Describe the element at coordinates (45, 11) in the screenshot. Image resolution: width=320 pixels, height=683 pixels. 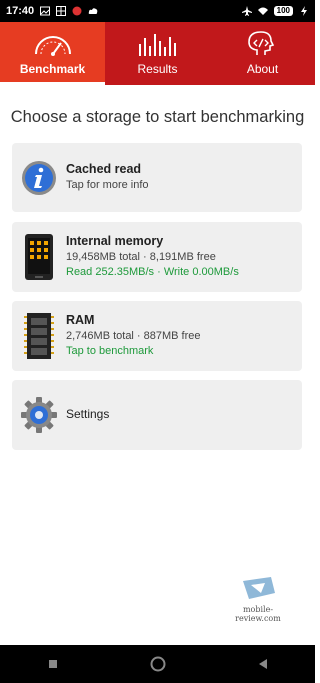
I see `image-icon` at that location.